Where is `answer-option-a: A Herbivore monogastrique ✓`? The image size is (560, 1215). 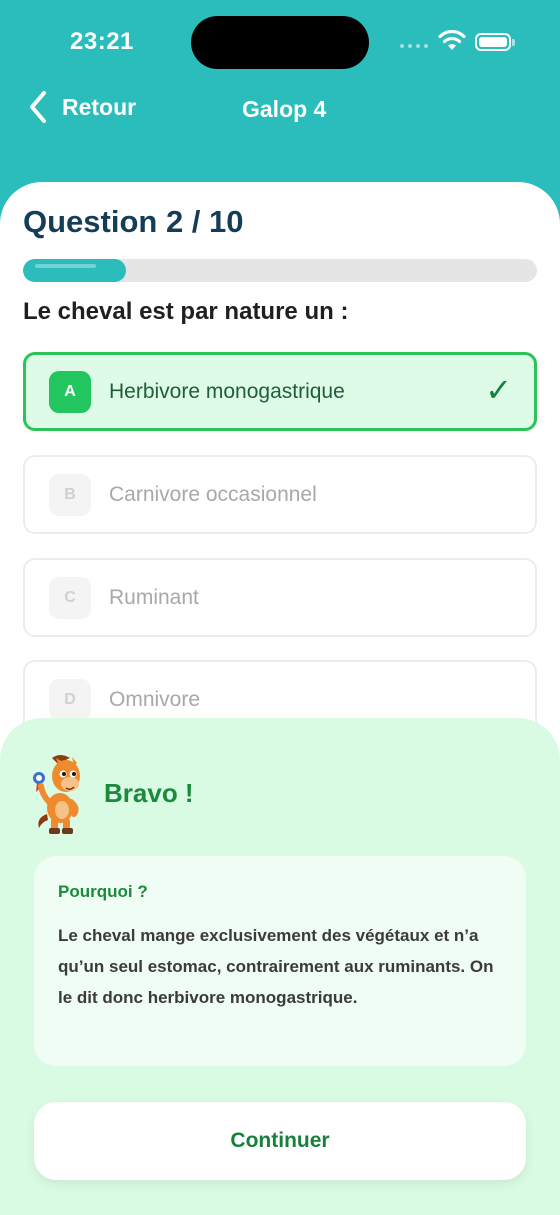
answer-option-a: A Herbivore monogastrique ✓ is located at coordinates (280, 391).